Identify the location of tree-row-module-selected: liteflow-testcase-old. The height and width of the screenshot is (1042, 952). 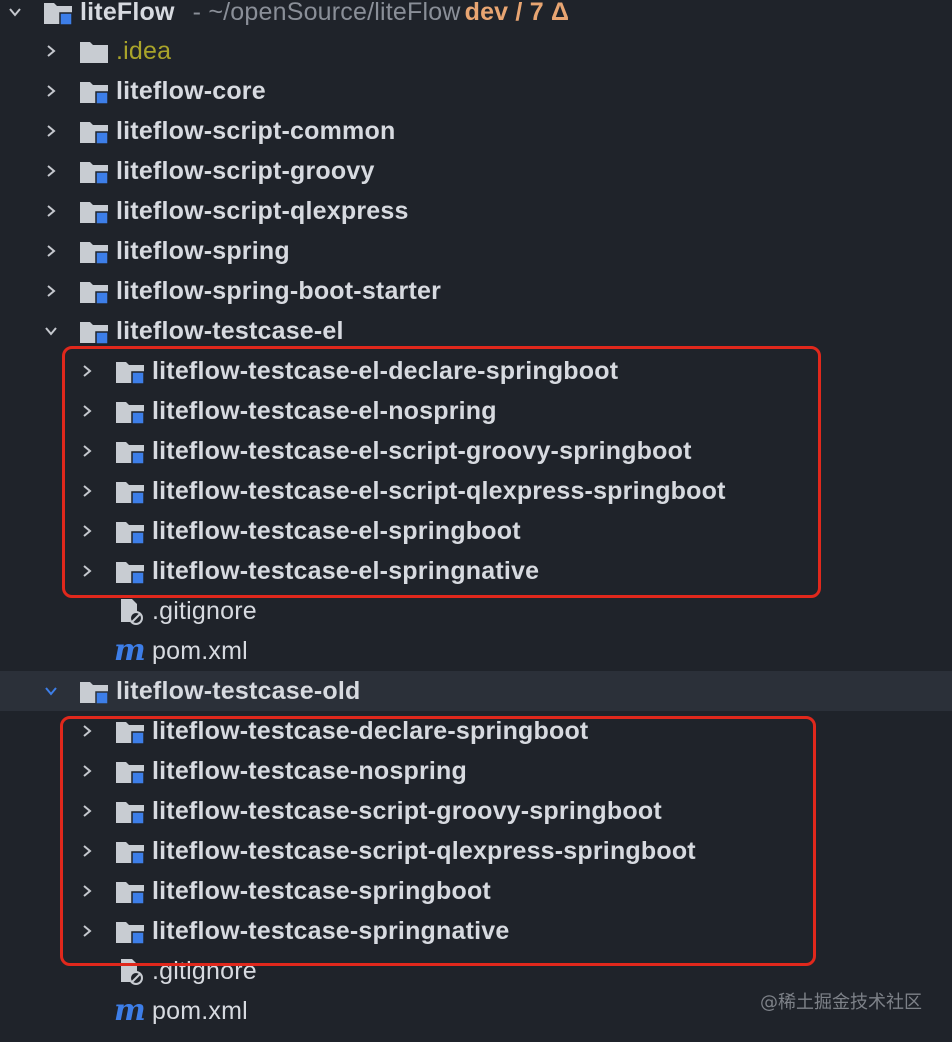
(476, 691).